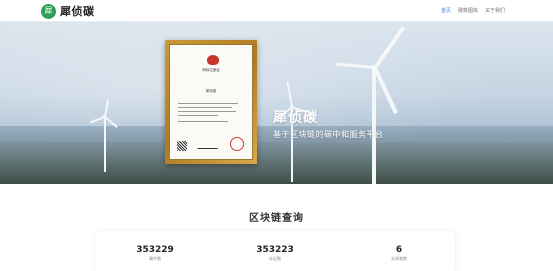  Describe the element at coordinates (237, 144) in the screenshot. I see `official-seal-icon` at that location.